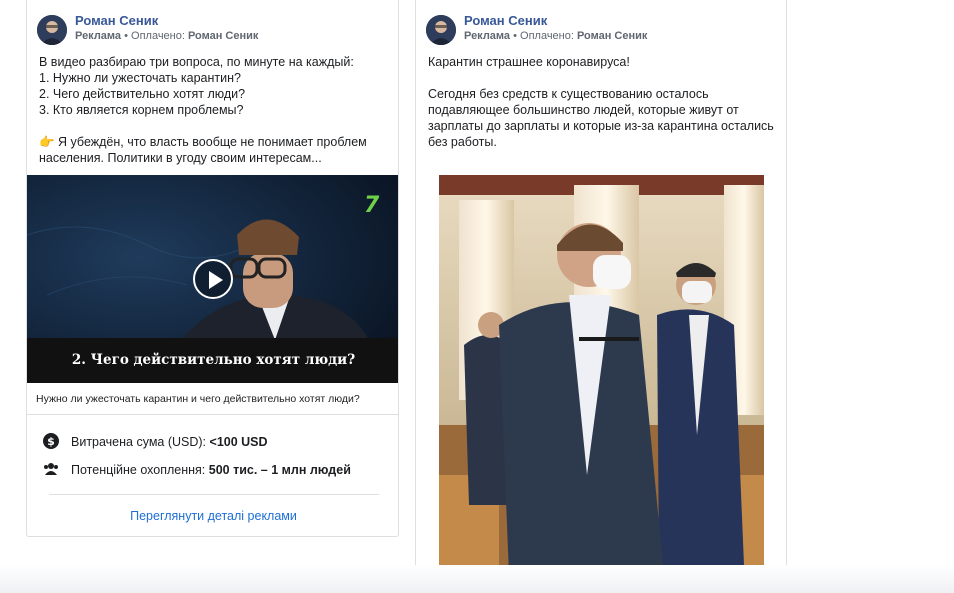 Image resolution: width=954 pixels, height=593 pixels. I want to click on people-icon, so click(51, 469).